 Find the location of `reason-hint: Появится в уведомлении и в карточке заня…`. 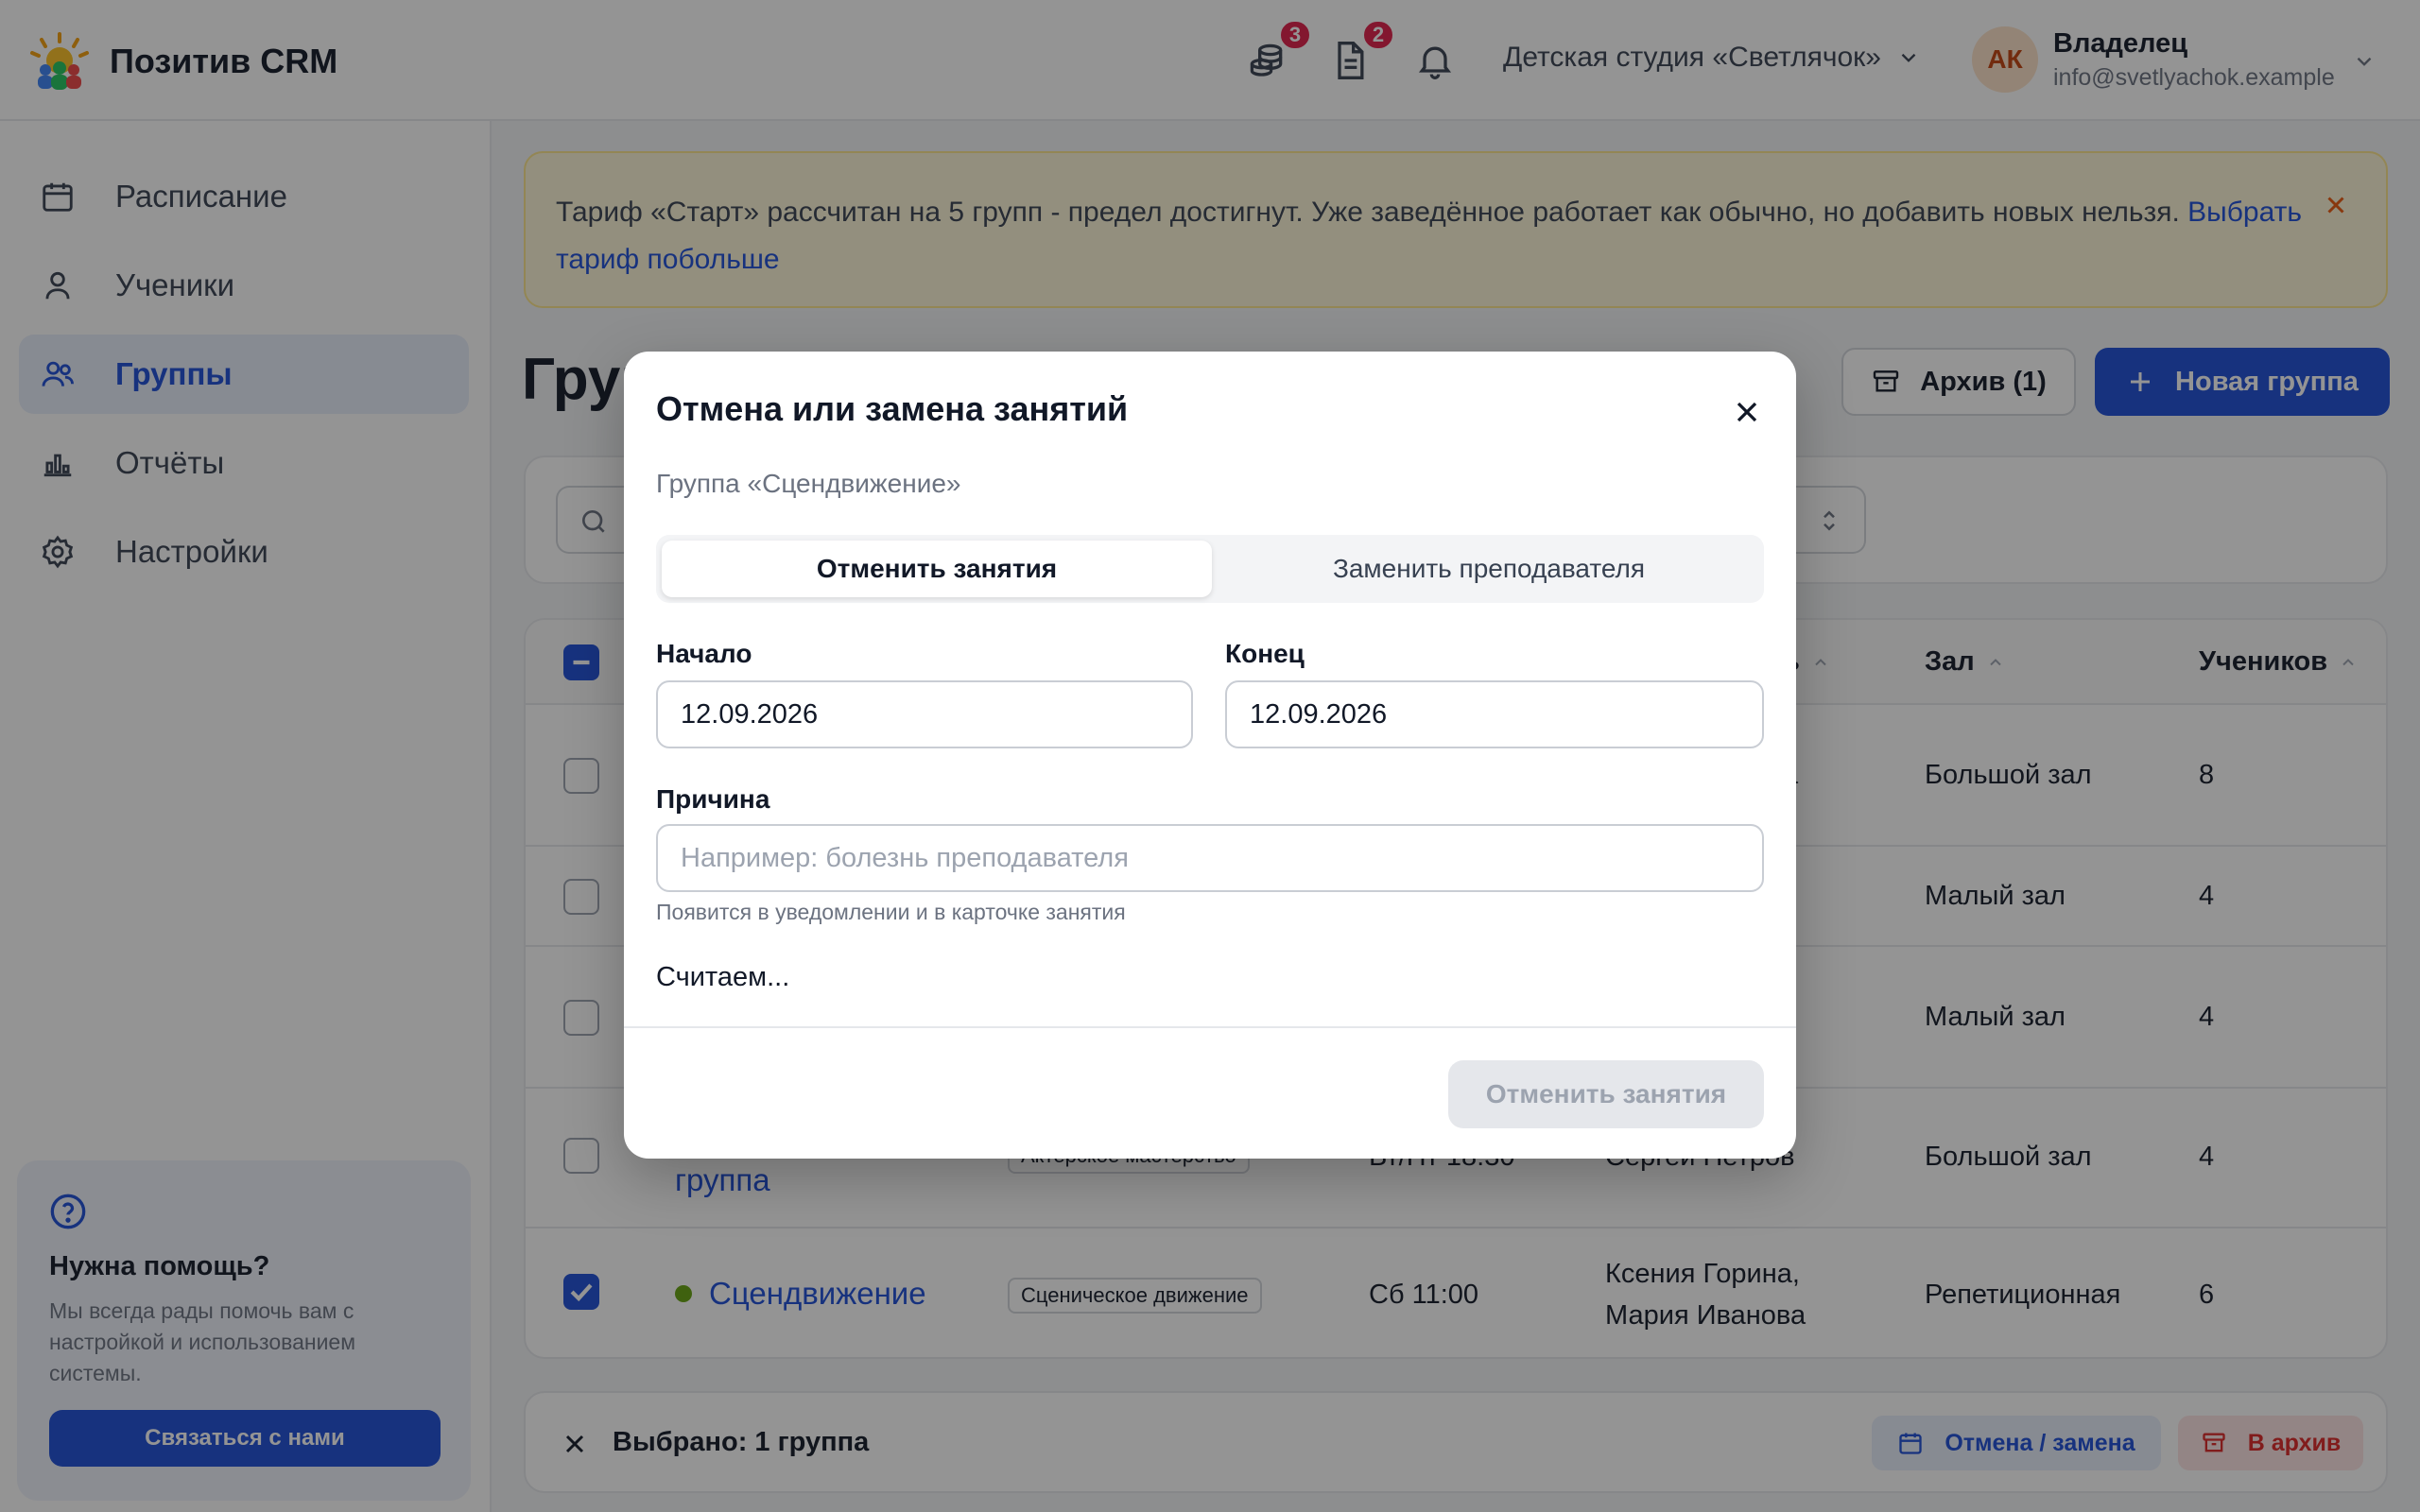

reason-hint: Появится в уведомлении и в карточке заня… is located at coordinates (891, 912).